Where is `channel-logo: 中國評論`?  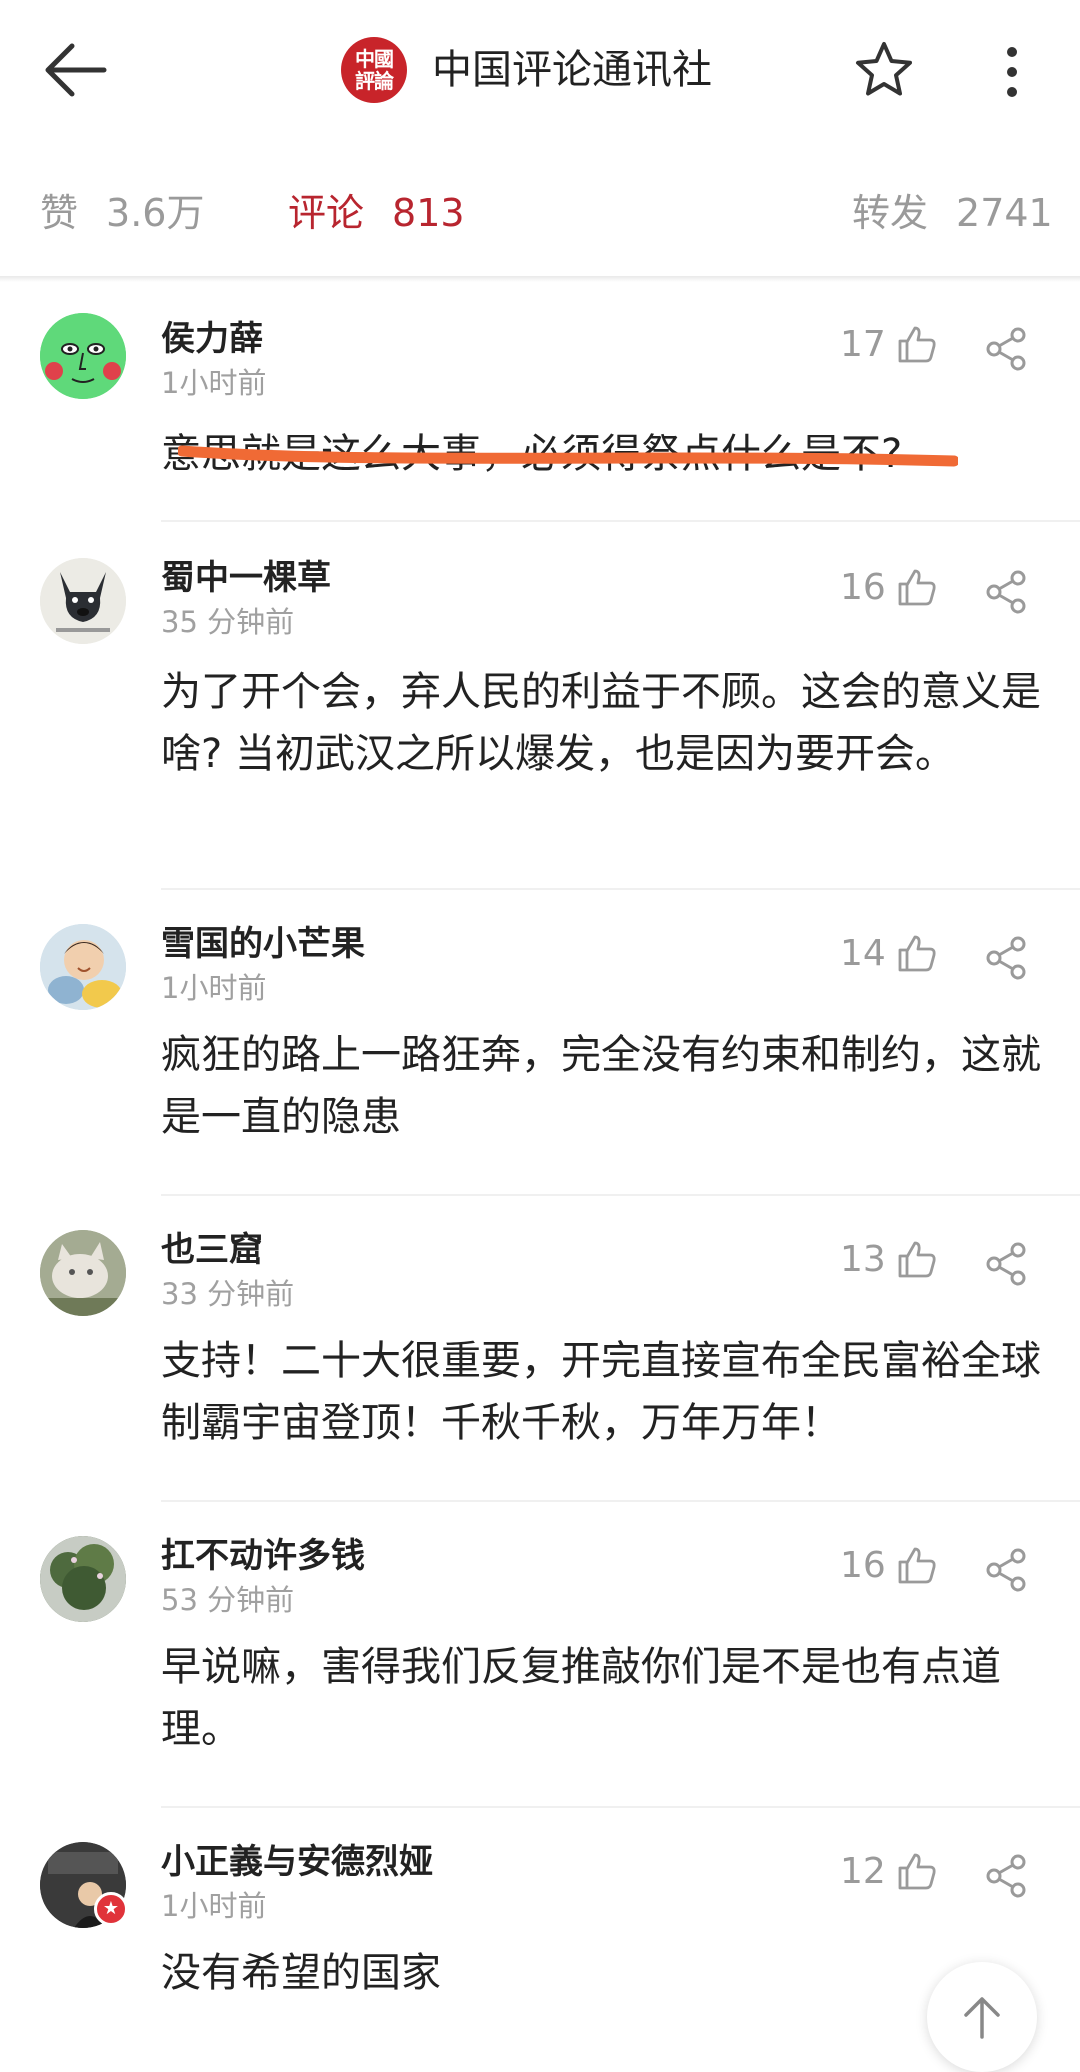
channel-logo: 中國評論 is located at coordinates (374, 70).